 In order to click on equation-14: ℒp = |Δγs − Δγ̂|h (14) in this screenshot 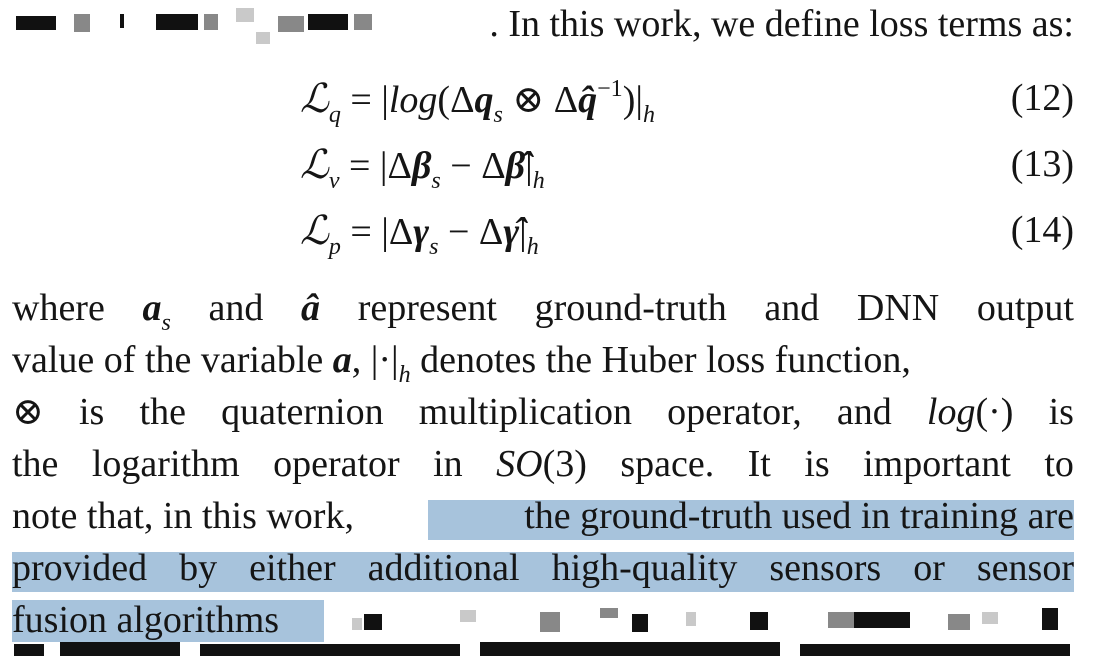, I will do `click(558, 234)`.